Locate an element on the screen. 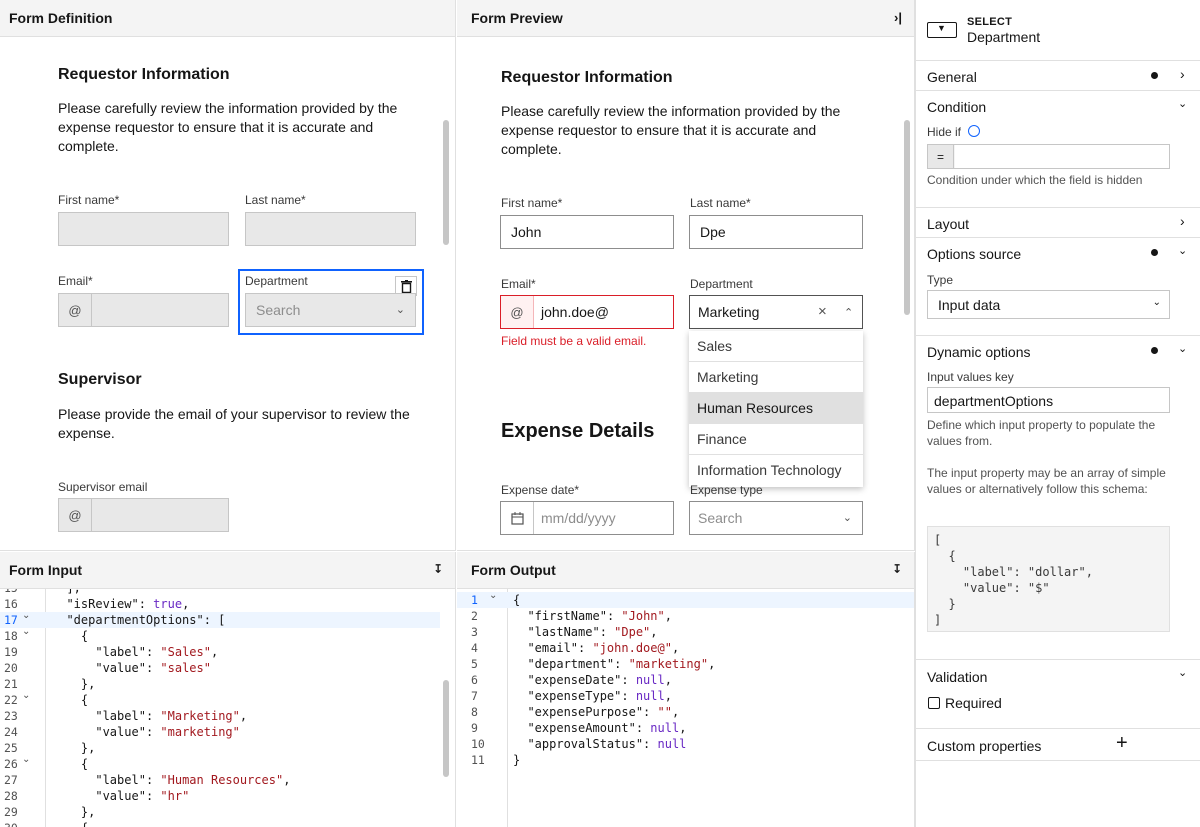 The image size is (1200, 827). line-number: 28 is located at coordinates (11, 796).